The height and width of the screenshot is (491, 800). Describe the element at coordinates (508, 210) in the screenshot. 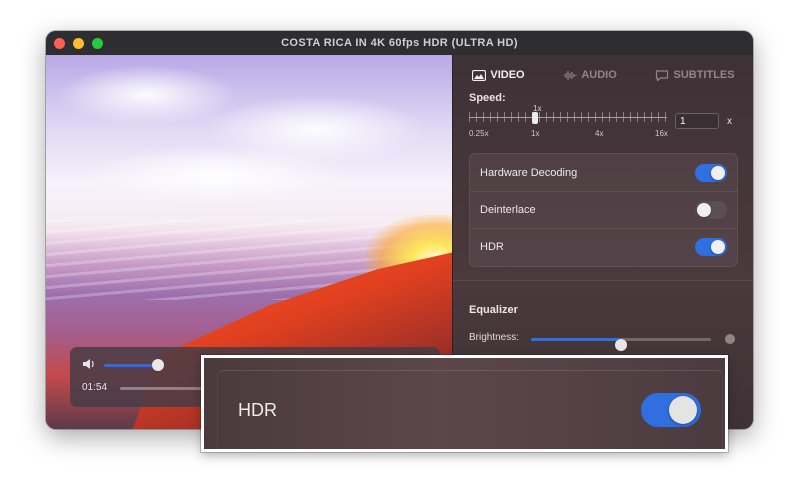

I see `deinterlace-label: Deinterlace` at that location.